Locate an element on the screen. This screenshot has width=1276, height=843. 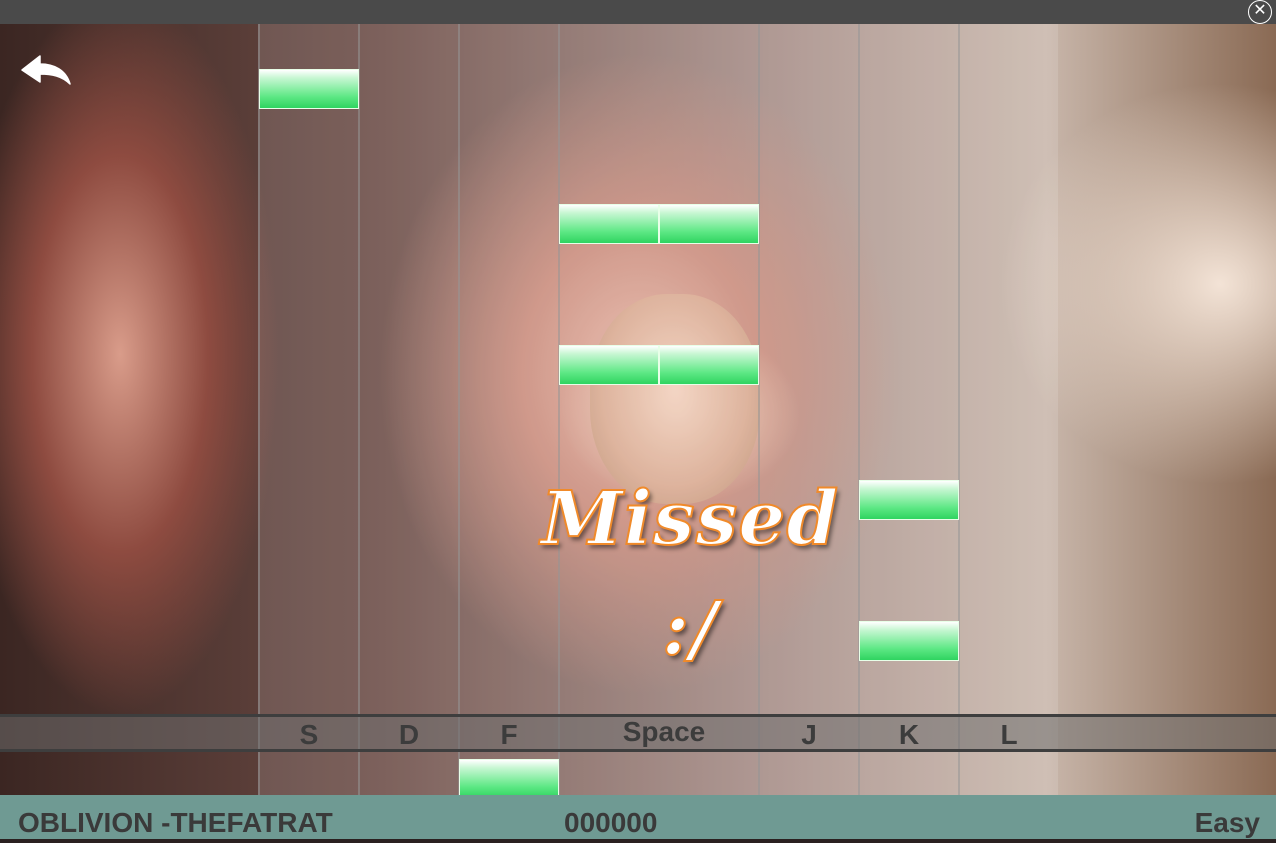
status-bar: OBLIVION -THEFATRAT 000000 Easy is located at coordinates (638, 817).